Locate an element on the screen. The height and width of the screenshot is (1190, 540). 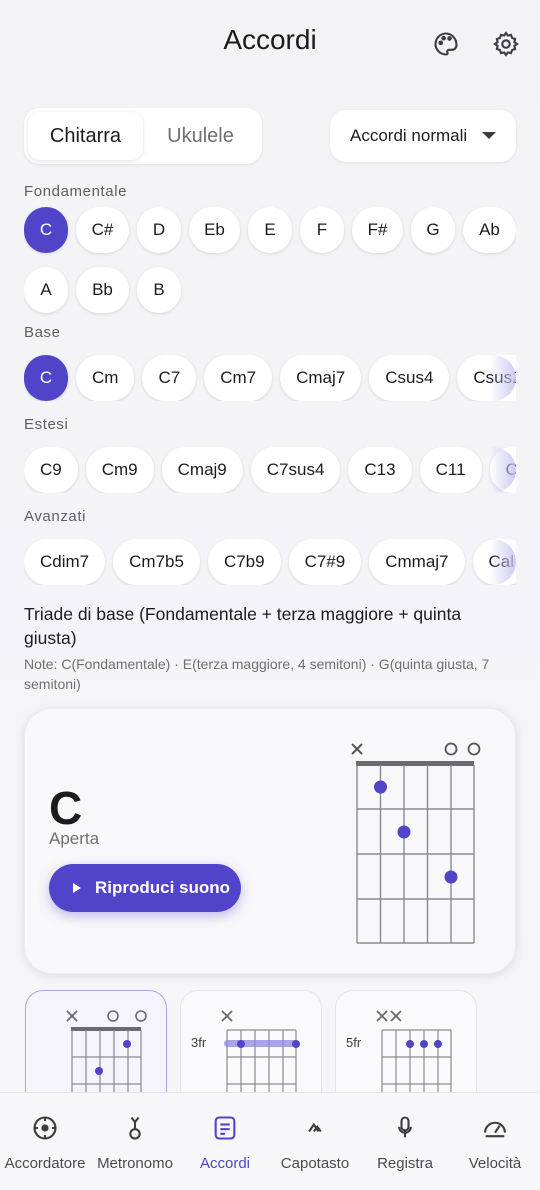
chord-chip: Cm9 is located at coordinates (119, 470).